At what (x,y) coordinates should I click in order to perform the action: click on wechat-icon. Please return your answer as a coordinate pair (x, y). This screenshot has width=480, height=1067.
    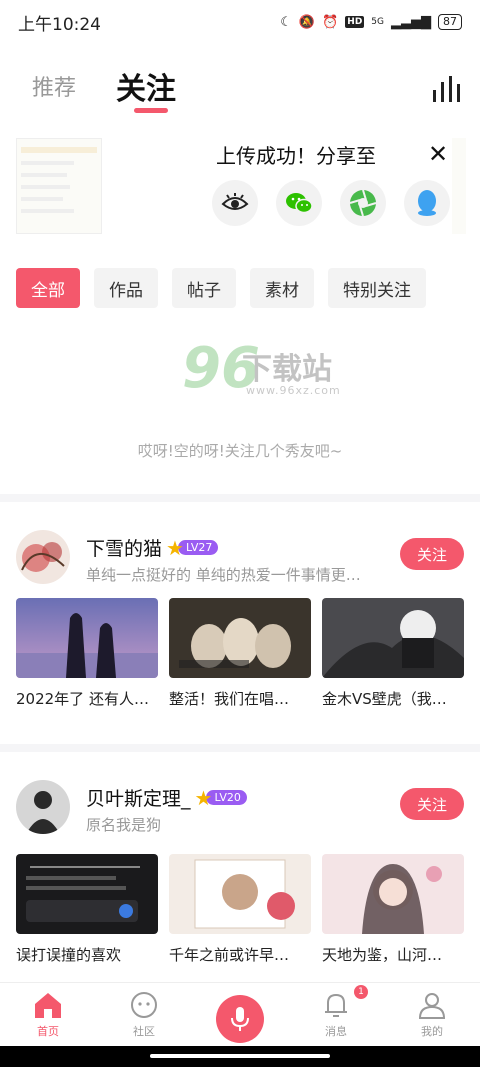
    Looking at the image, I should click on (299, 203).